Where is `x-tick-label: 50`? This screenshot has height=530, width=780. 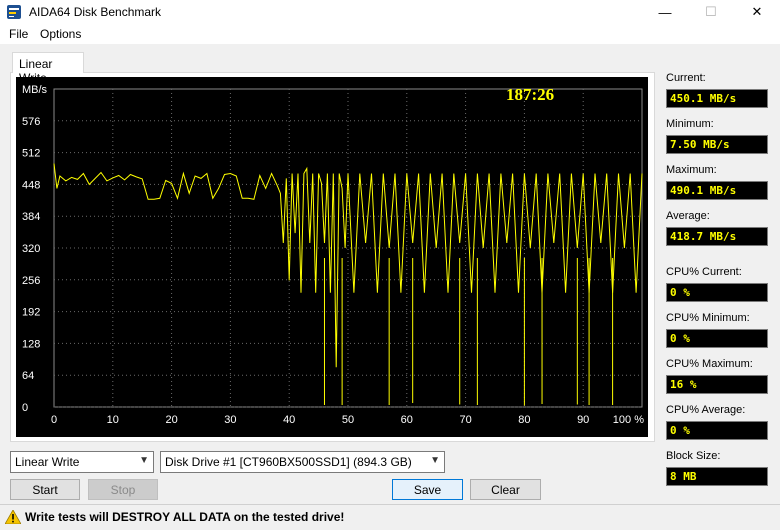 x-tick-label: 50 is located at coordinates (348, 420).